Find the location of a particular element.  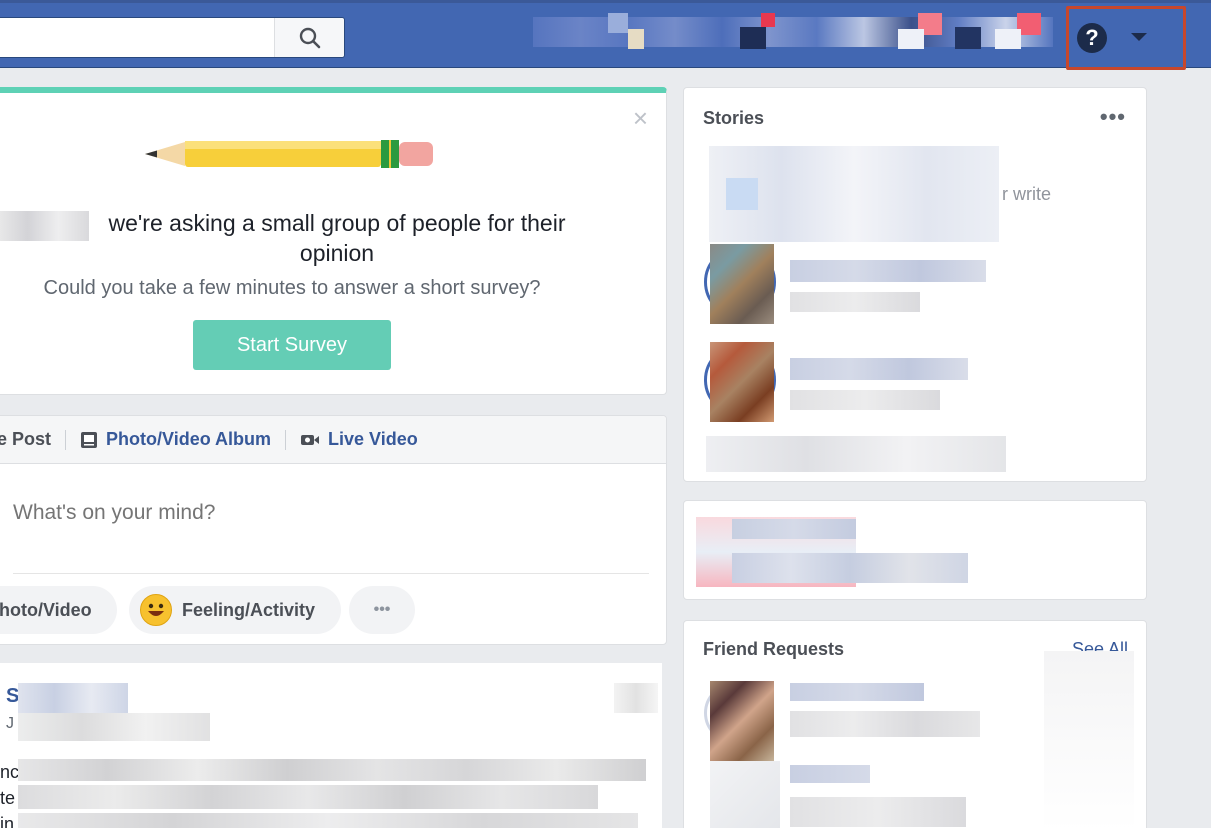

help-menu-highlight: ? is located at coordinates (1126, 38).